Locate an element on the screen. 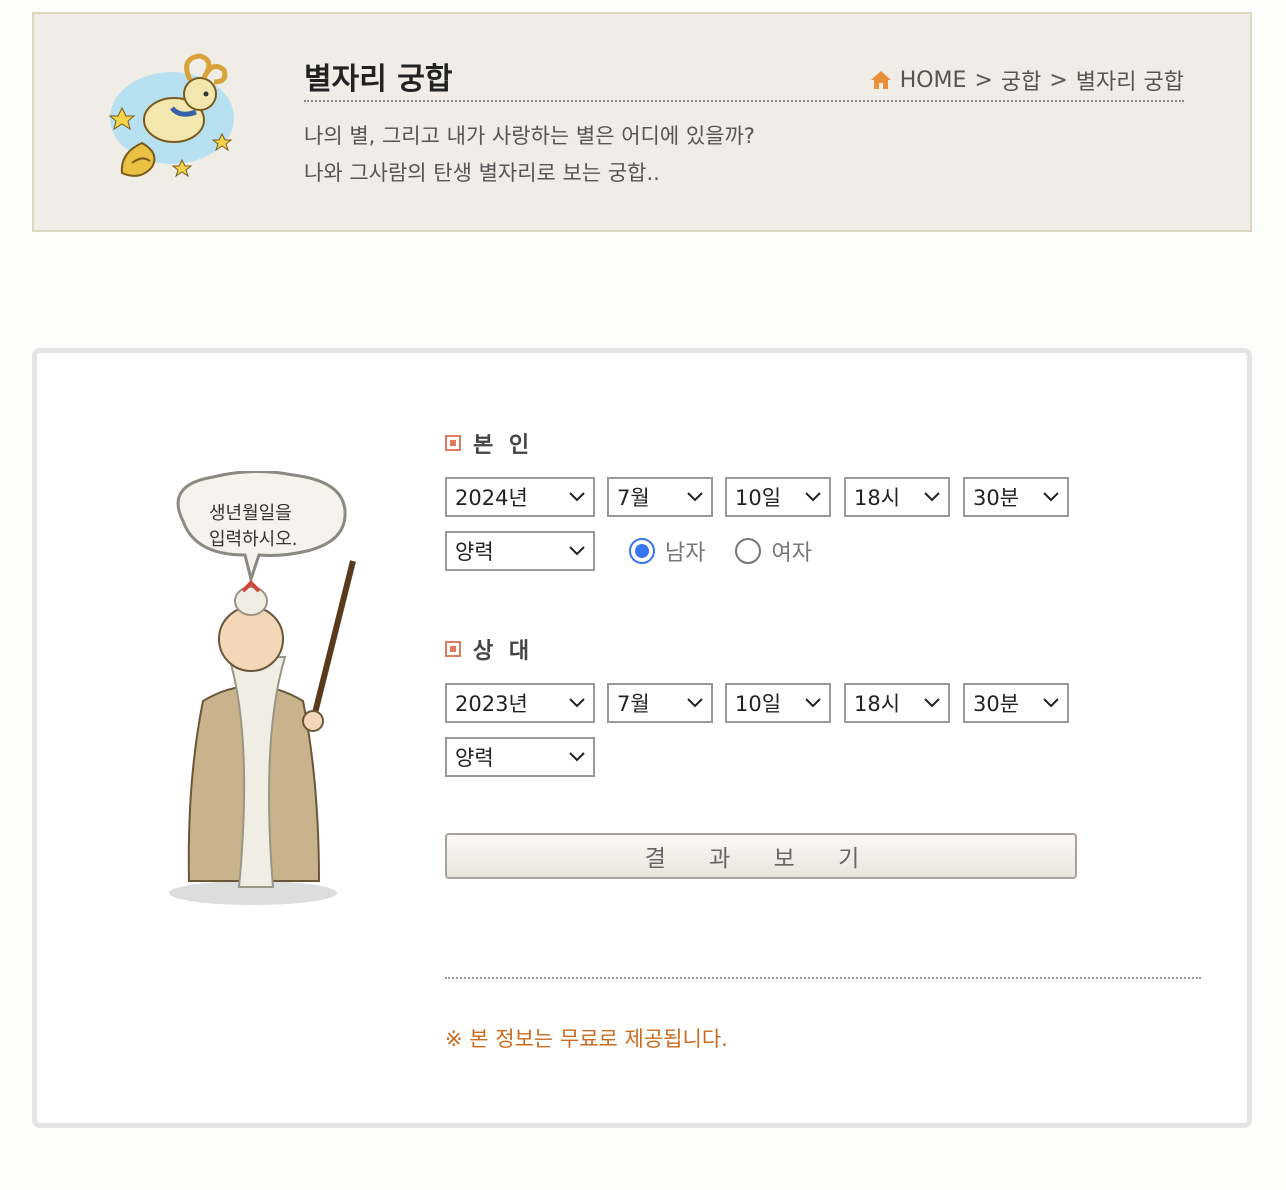 This screenshot has height=1190, width=1286. title-divider is located at coordinates (744, 101).